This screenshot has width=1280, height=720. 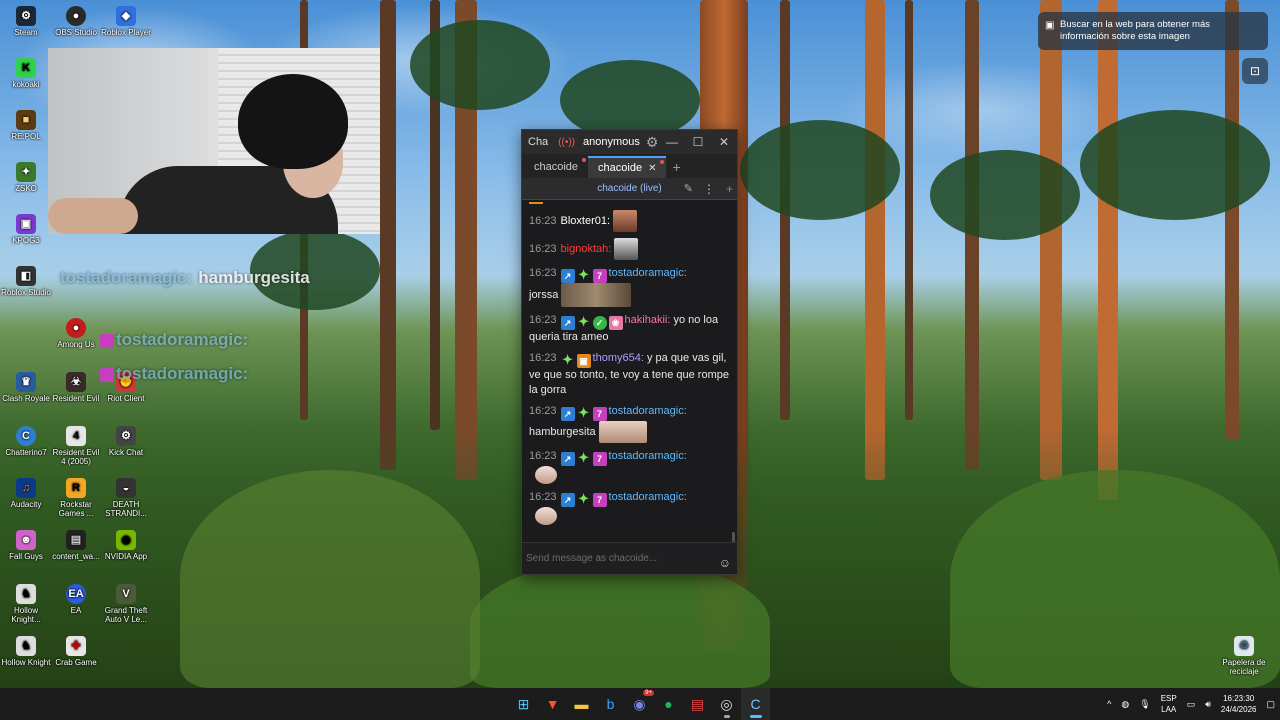 I want to click on account-switcher: anonymous, so click(x=611, y=142).